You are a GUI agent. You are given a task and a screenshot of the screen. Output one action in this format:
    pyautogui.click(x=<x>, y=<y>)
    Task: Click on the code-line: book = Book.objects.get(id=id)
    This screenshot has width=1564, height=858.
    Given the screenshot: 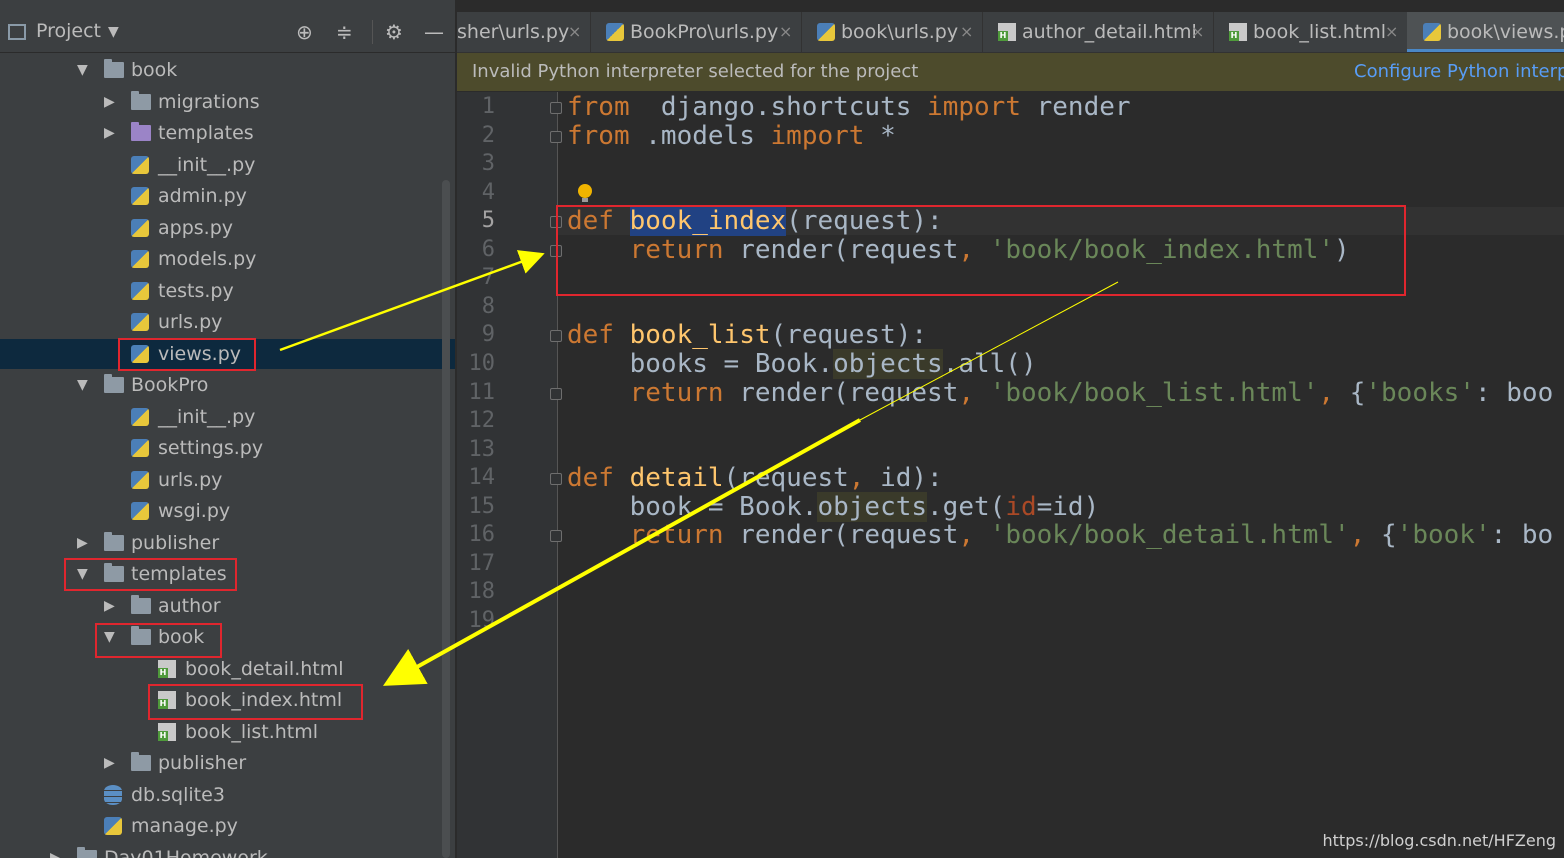 What is the action you would take?
    pyautogui.click(x=833, y=506)
    